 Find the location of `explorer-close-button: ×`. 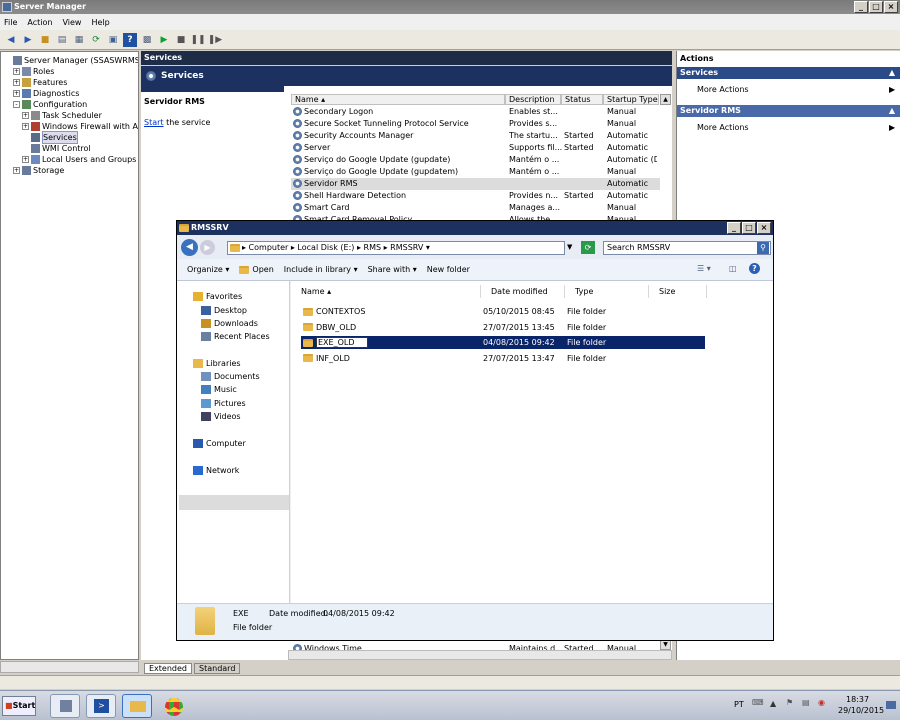

explorer-close-button: × is located at coordinates (764, 228).